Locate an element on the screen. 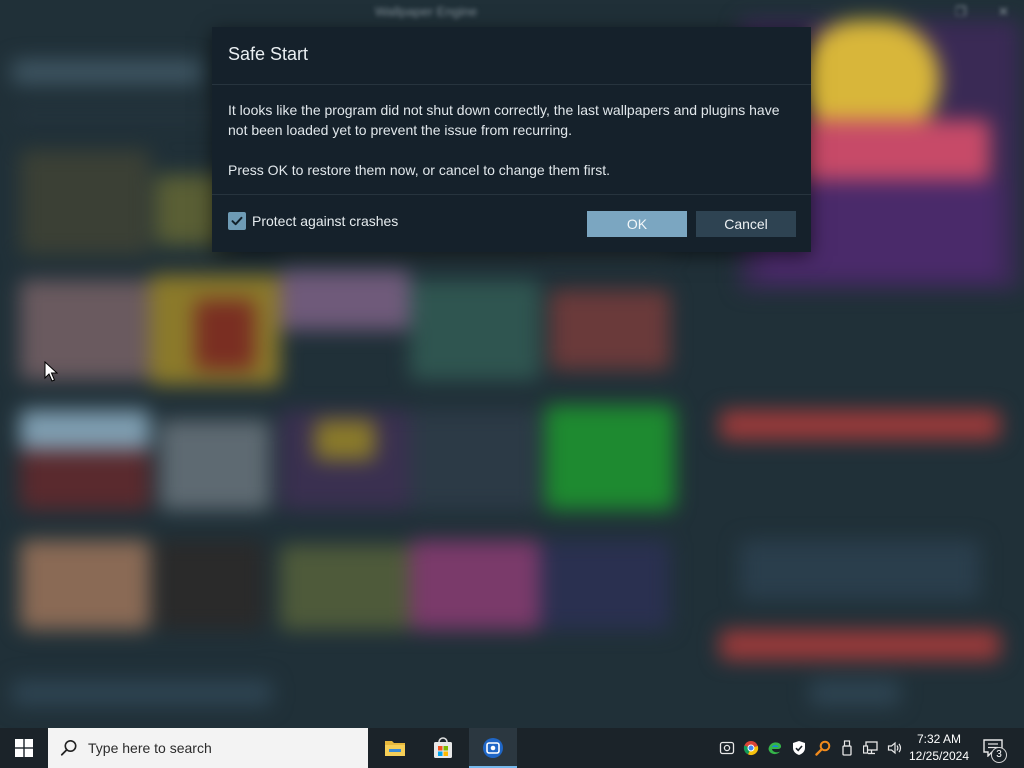 This screenshot has width=1024, height=768. restore-icon: ❐ is located at coordinates (961, 11).